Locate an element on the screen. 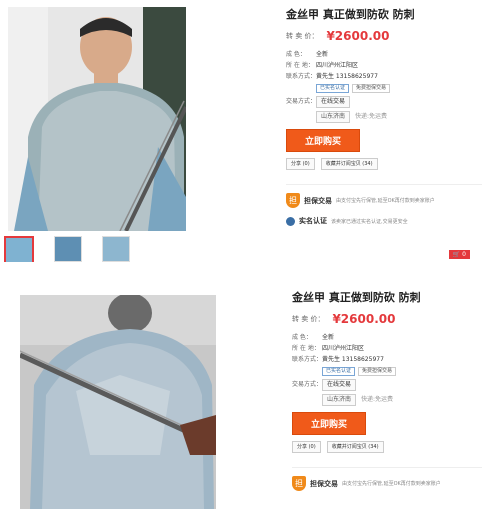  price-value: ¥2600.00 is located at coordinates (358, 36).